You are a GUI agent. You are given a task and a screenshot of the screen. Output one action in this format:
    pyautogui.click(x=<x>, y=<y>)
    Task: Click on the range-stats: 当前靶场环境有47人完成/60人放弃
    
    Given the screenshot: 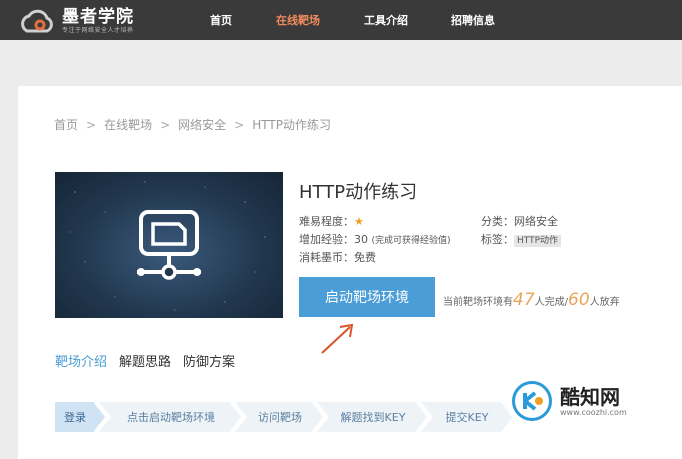 What is the action you would take?
    pyautogui.click(x=531, y=300)
    